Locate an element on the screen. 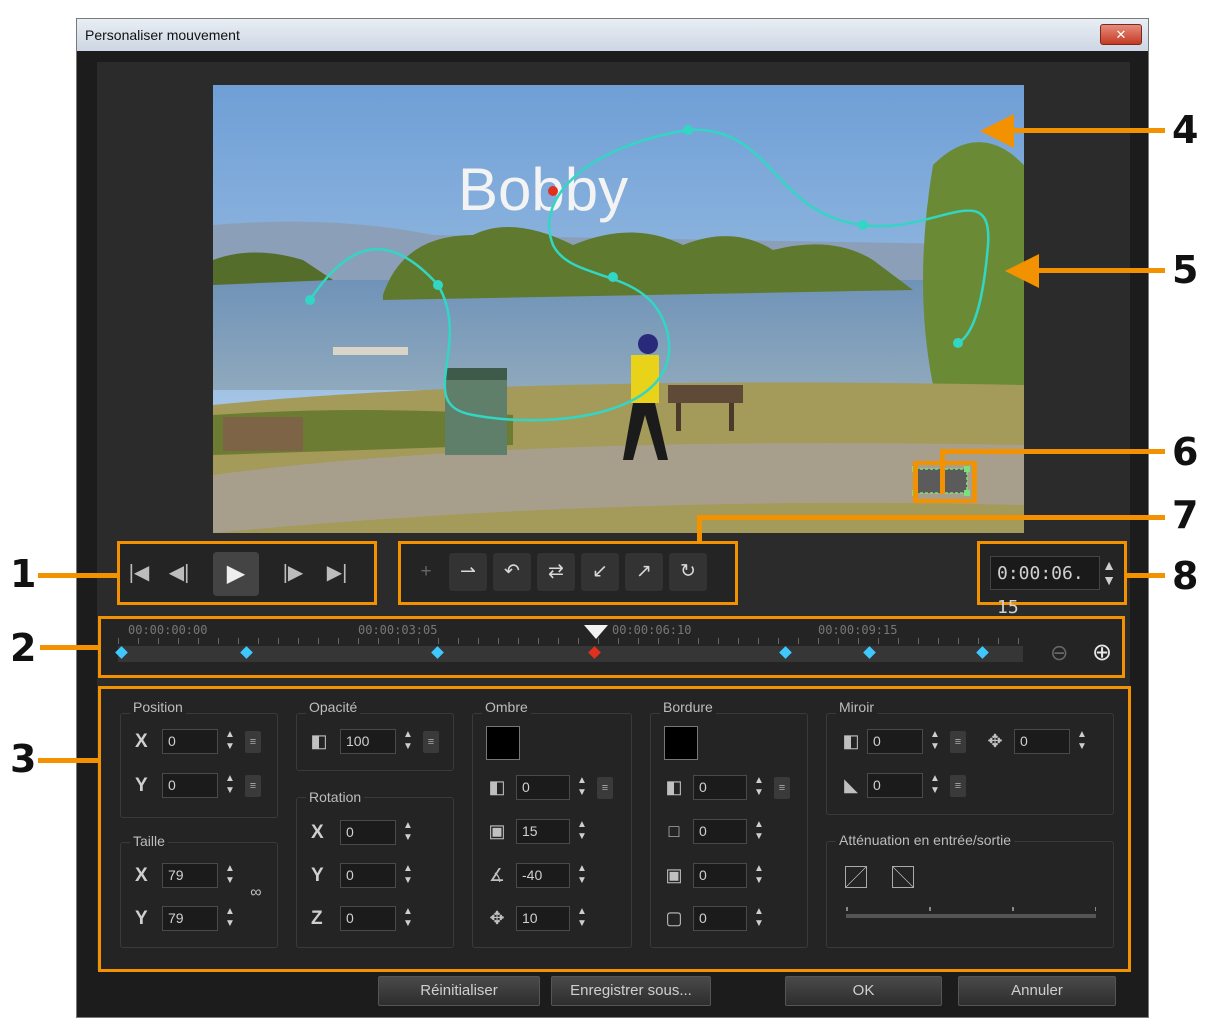 The height and width of the screenshot is (1024, 1215). border-radius-field: 0 is located at coordinates (720, 918).